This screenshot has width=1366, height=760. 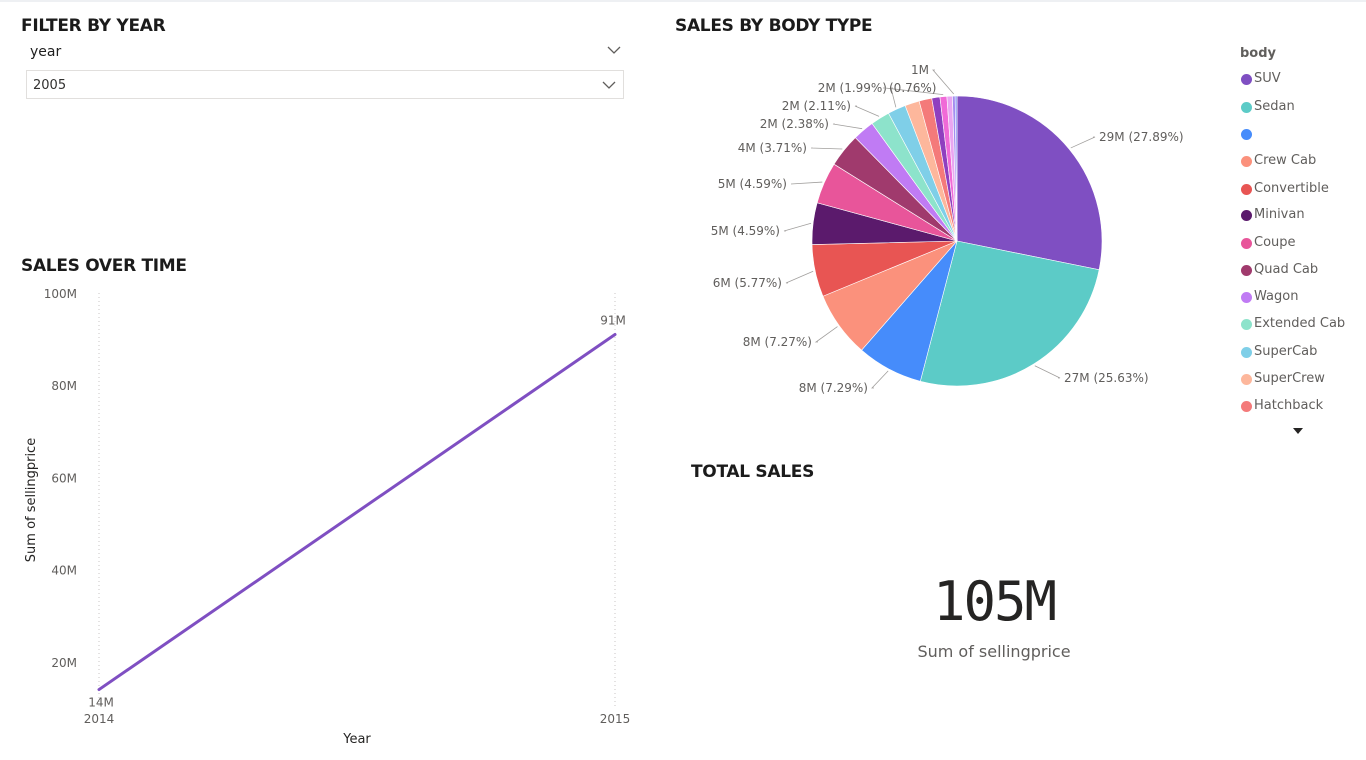 I want to click on kpi-value: 105M, so click(x=994, y=601).